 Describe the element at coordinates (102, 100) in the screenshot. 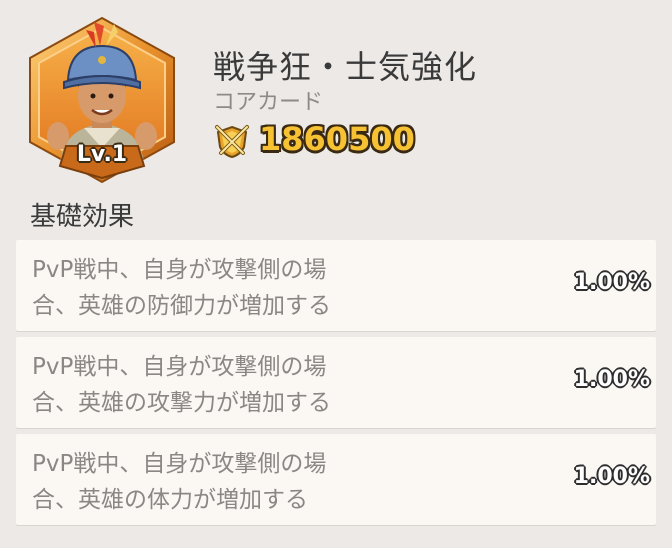

I see `hero-portrait: Lv.1` at that location.